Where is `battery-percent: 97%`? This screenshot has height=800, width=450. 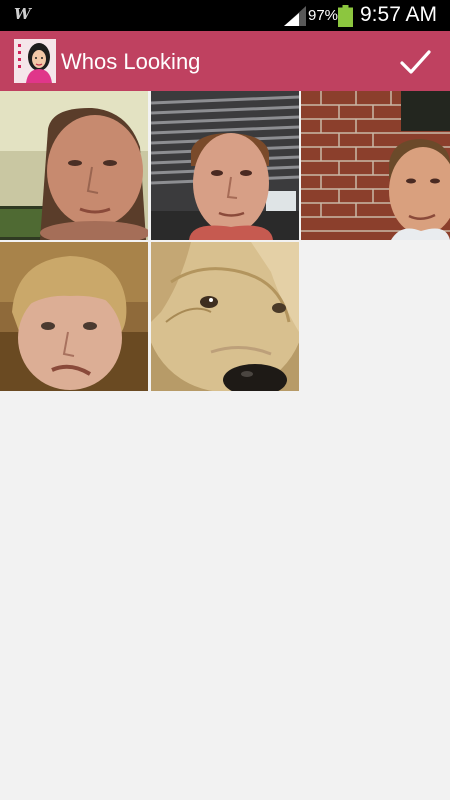 battery-percent: 97% is located at coordinates (323, 15).